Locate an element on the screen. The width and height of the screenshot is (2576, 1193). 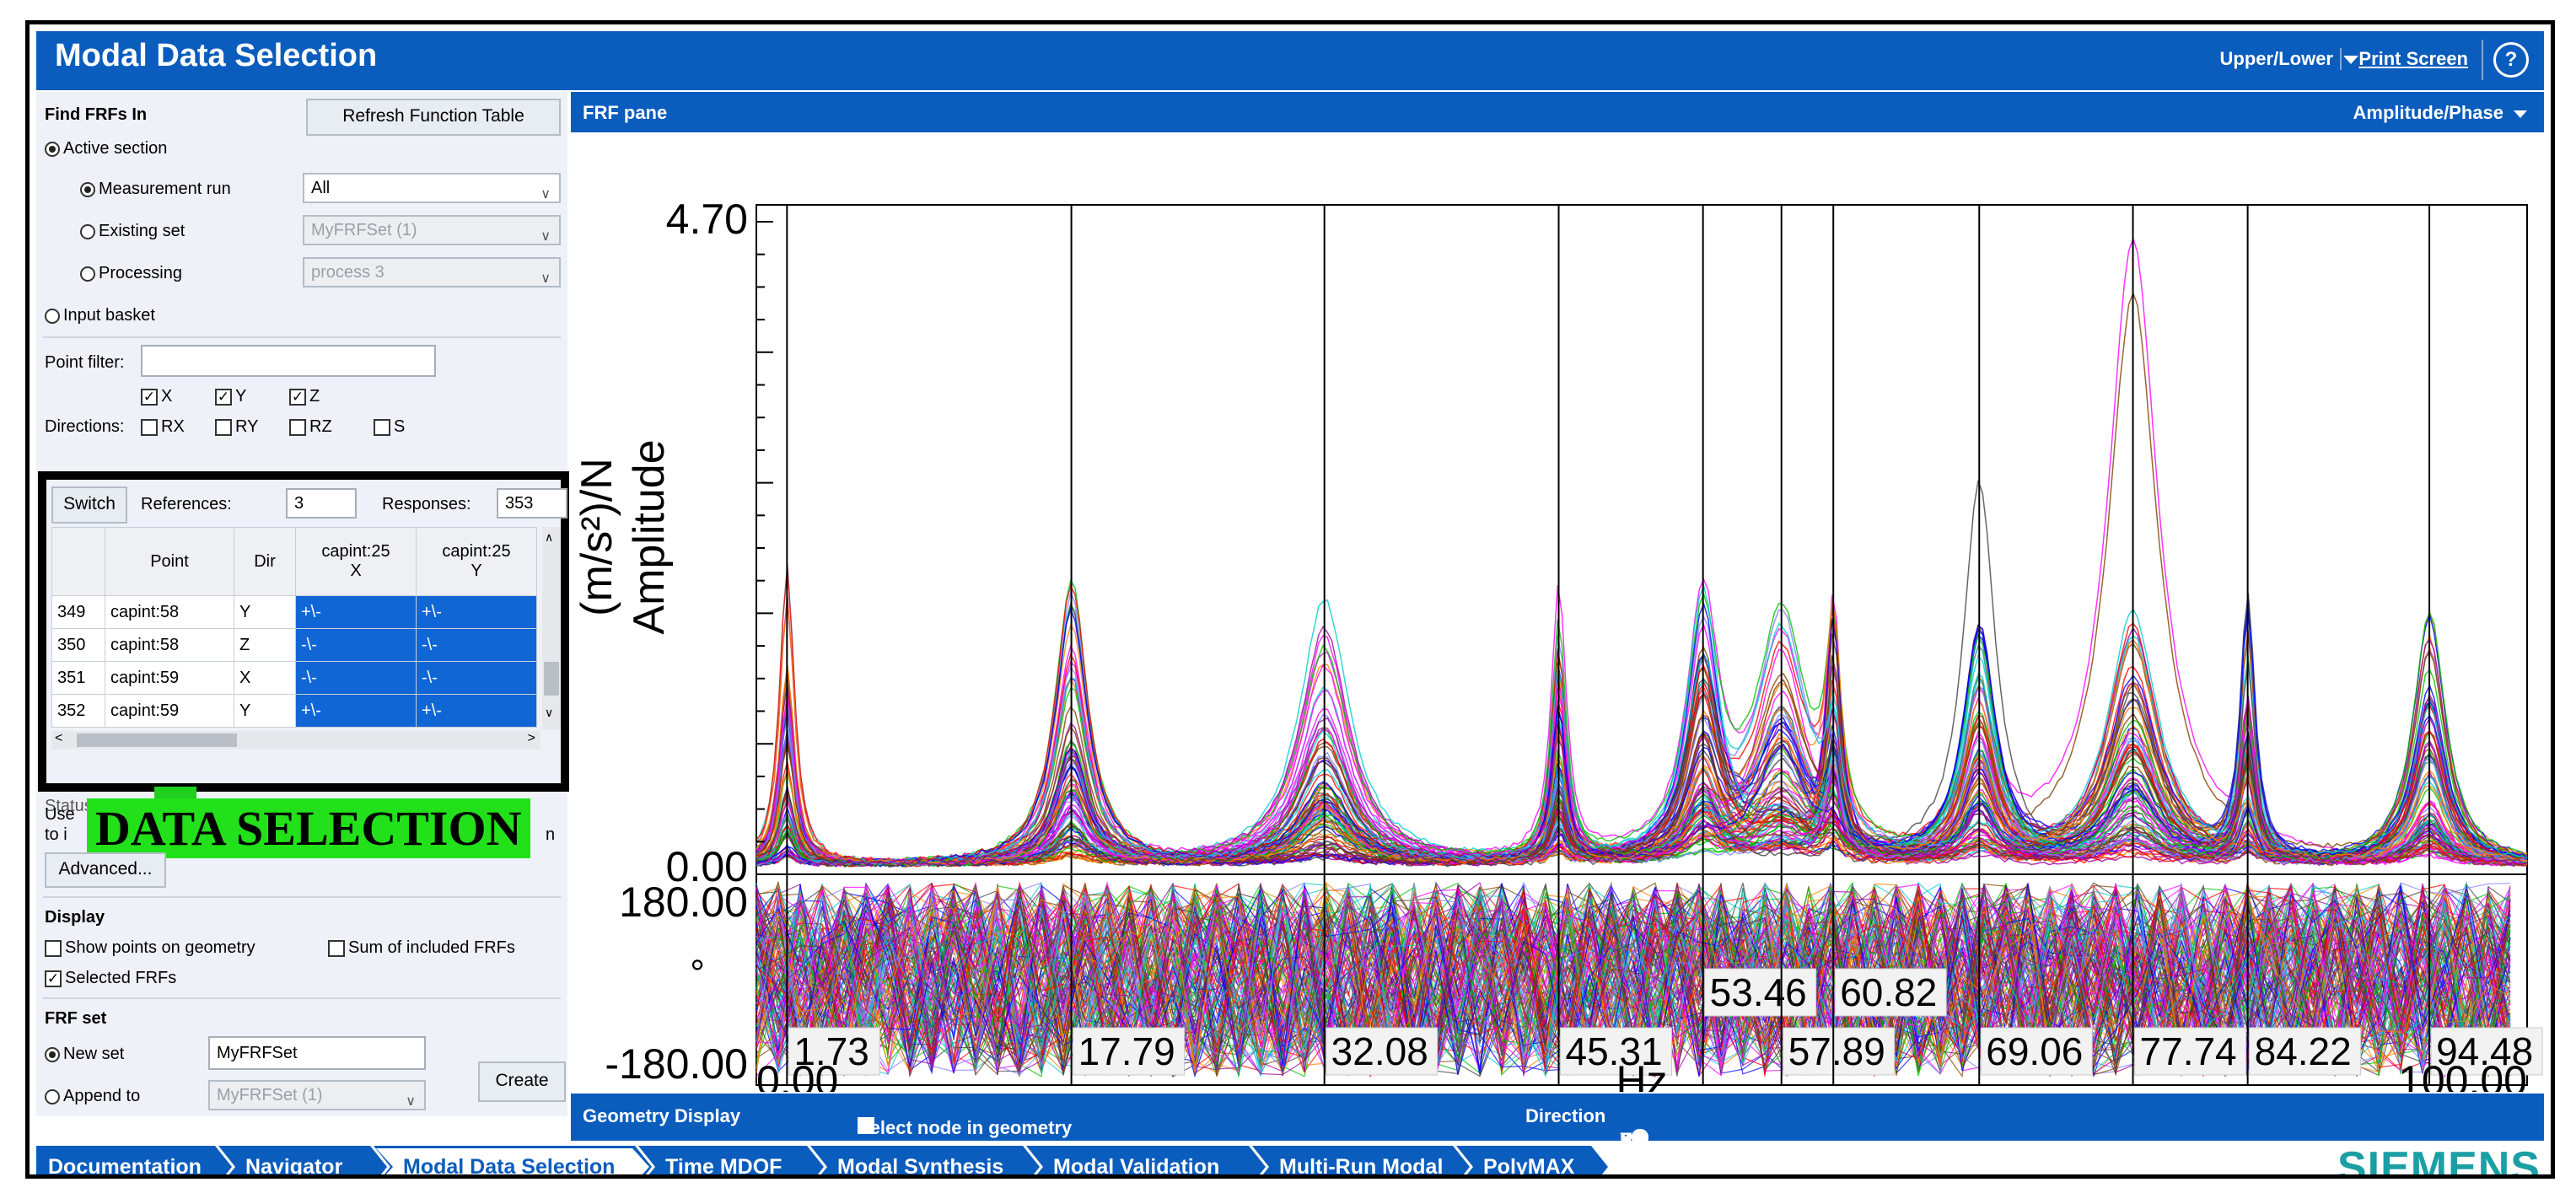
column-header: Dir is located at coordinates (265, 561).